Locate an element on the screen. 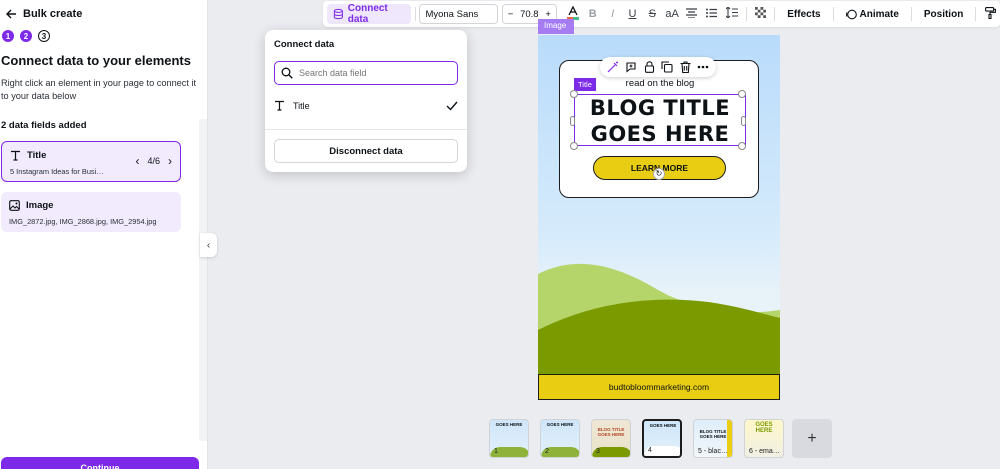 The image size is (1000, 469). paint-roller-icon is located at coordinates (990, 14).